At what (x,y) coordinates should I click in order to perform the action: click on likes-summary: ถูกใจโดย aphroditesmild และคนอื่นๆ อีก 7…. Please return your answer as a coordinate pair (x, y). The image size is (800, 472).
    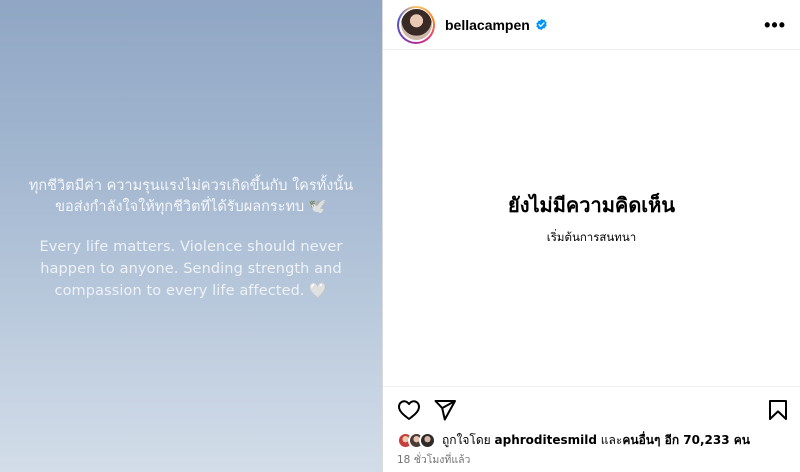
    Looking at the image, I should click on (593, 440).